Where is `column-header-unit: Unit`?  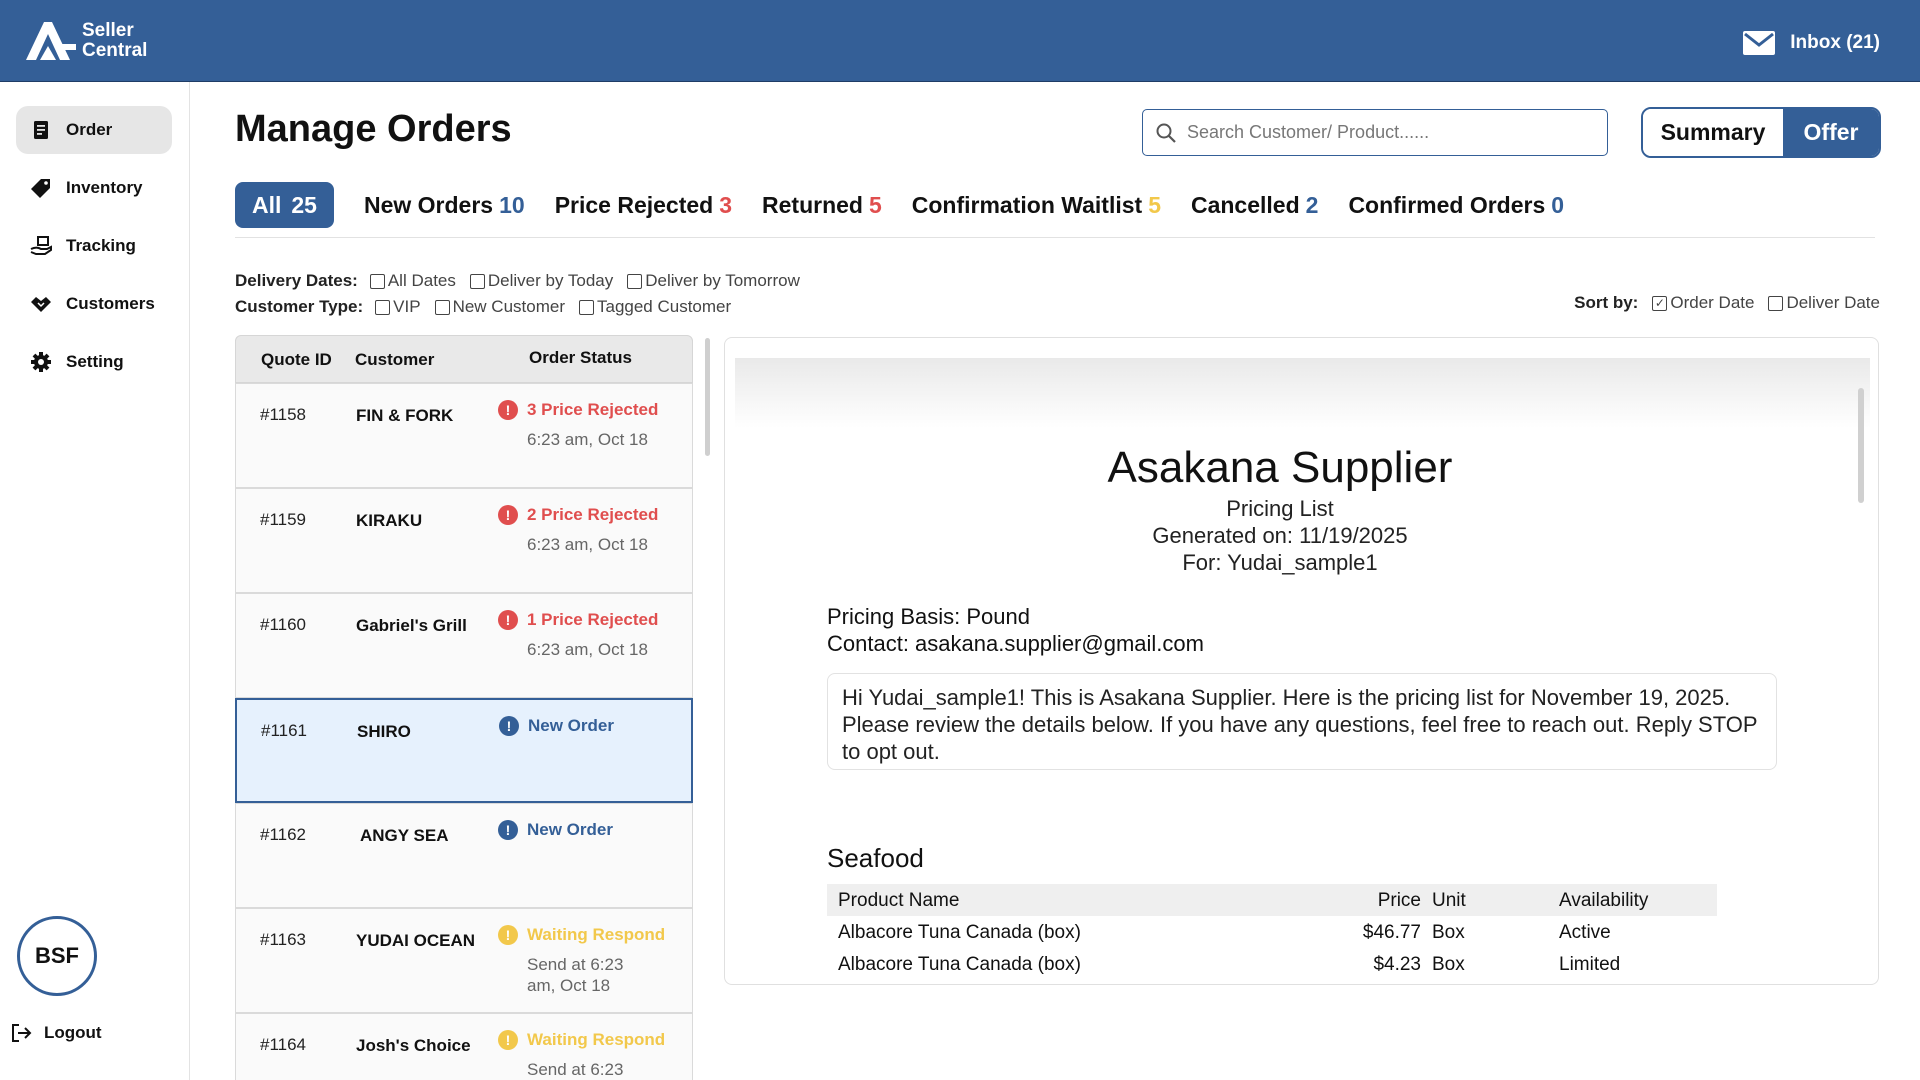 column-header-unit: Unit is located at coordinates (1449, 900).